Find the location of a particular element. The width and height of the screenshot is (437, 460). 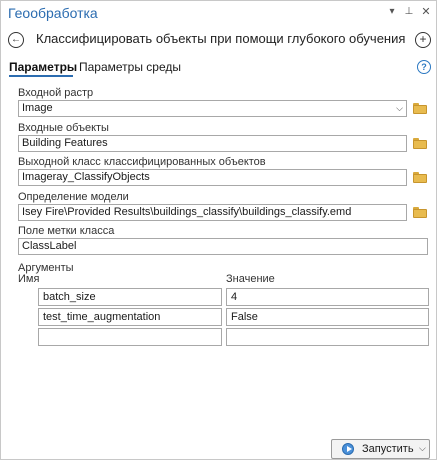

argument-name-cell is located at coordinates (130, 337).